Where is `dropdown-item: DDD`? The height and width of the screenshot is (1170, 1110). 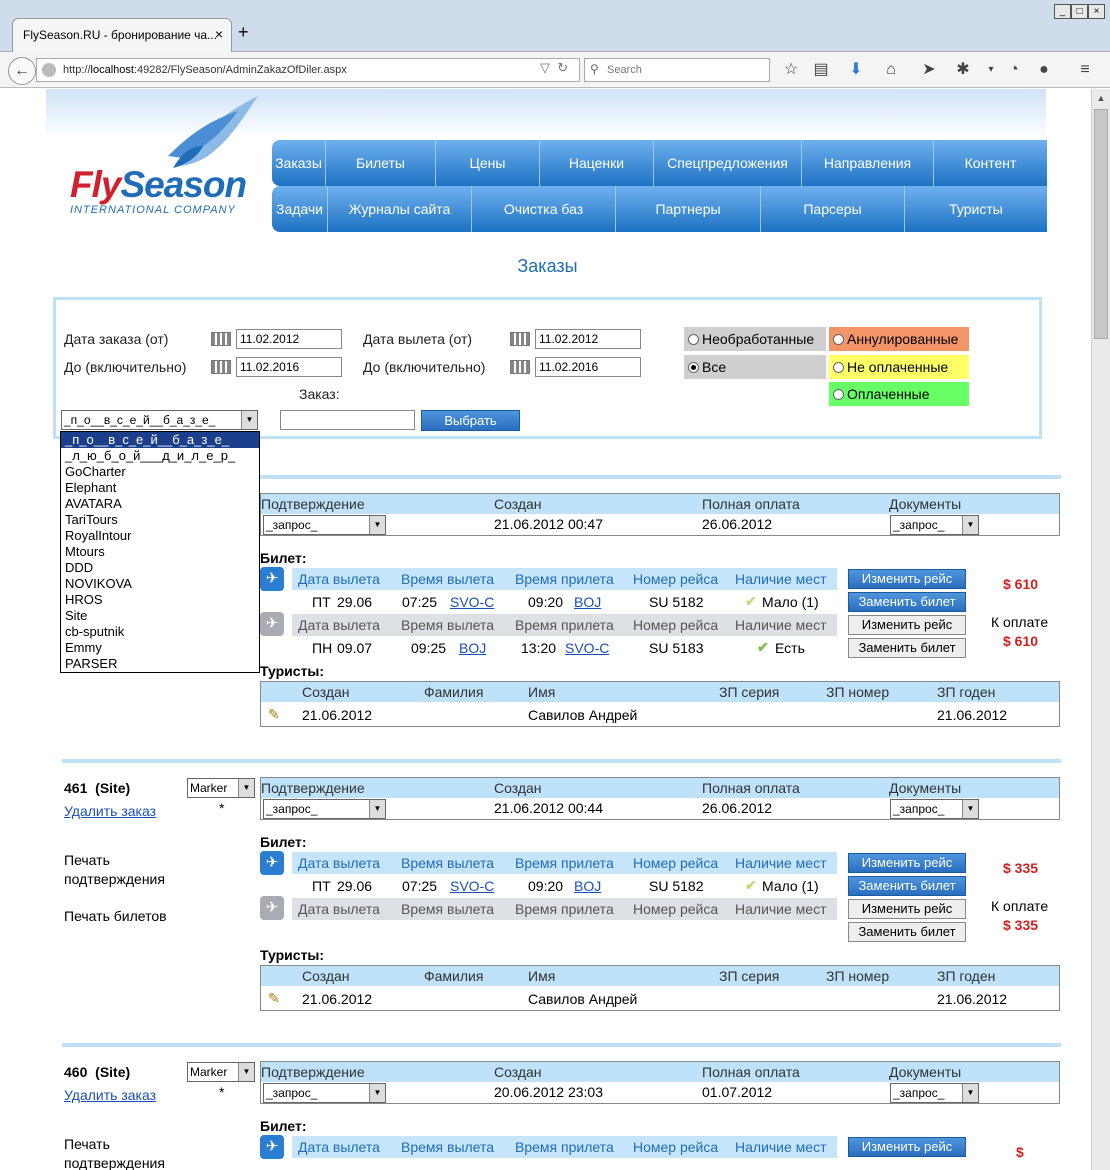
dropdown-item: DDD is located at coordinates (160, 568).